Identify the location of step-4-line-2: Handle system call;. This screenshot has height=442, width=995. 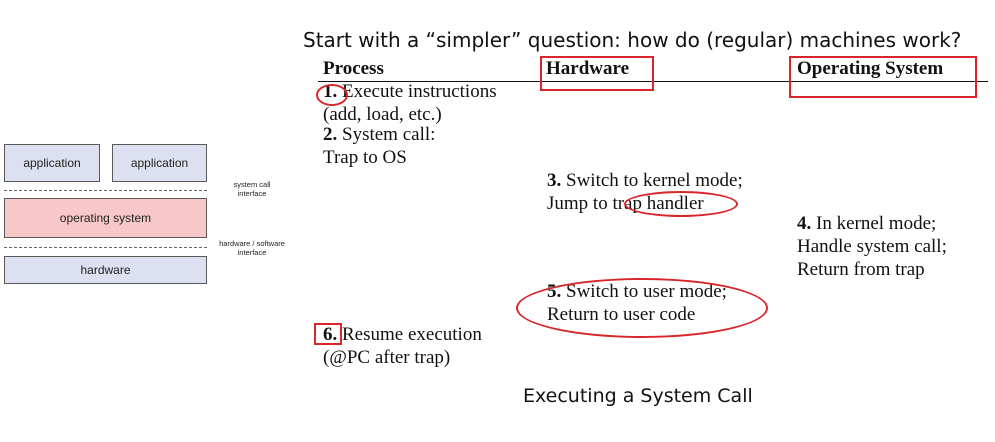
(872, 246).